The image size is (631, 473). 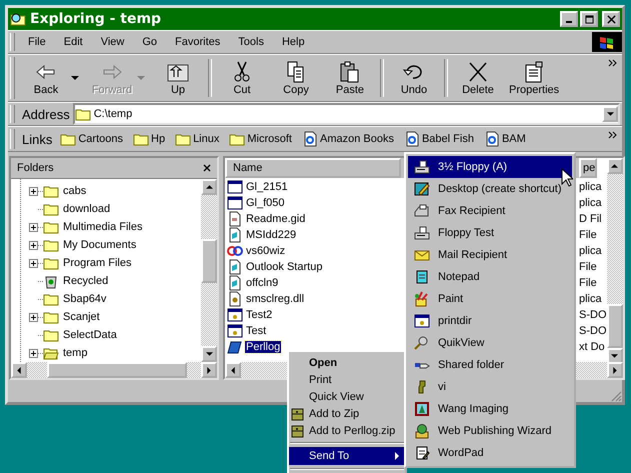 I want to click on menu-item: File, so click(x=37, y=42).